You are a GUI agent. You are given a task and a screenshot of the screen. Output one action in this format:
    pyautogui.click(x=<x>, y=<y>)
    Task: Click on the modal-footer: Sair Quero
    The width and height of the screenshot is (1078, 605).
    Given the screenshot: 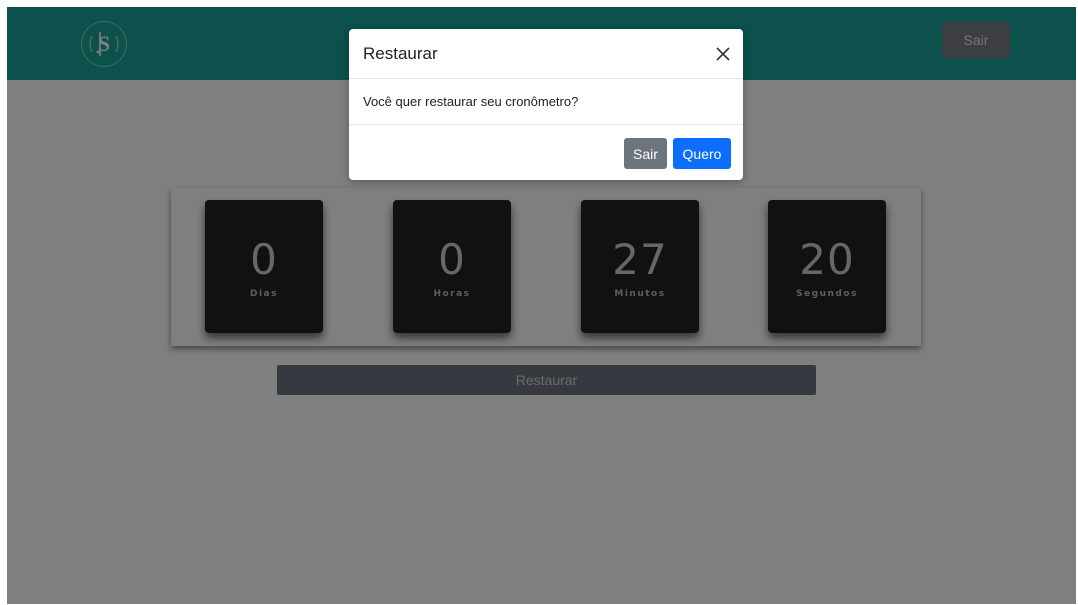 What is the action you would take?
    pyautogui.click(x=546, y=152)
    